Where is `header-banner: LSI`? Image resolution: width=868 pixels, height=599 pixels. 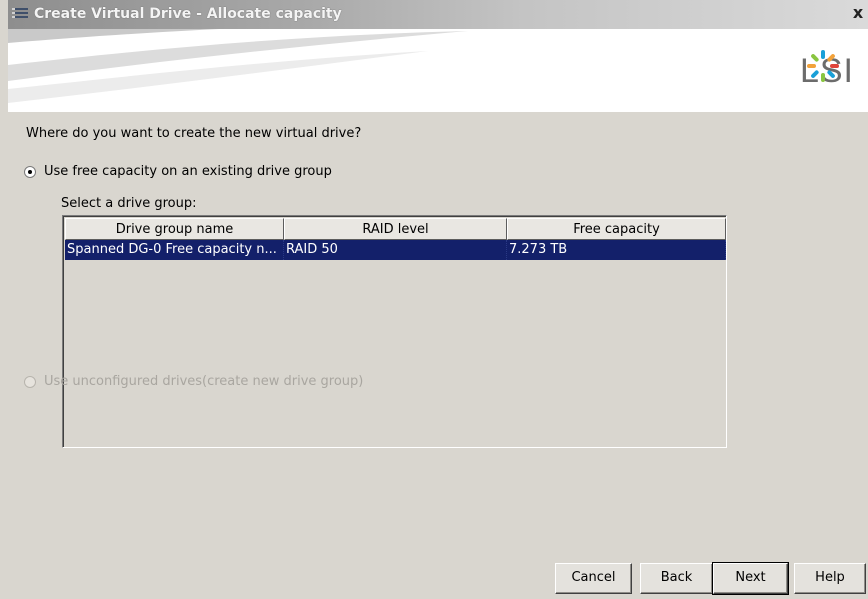 header-banner: LSI is located at coordinates (438, 70).